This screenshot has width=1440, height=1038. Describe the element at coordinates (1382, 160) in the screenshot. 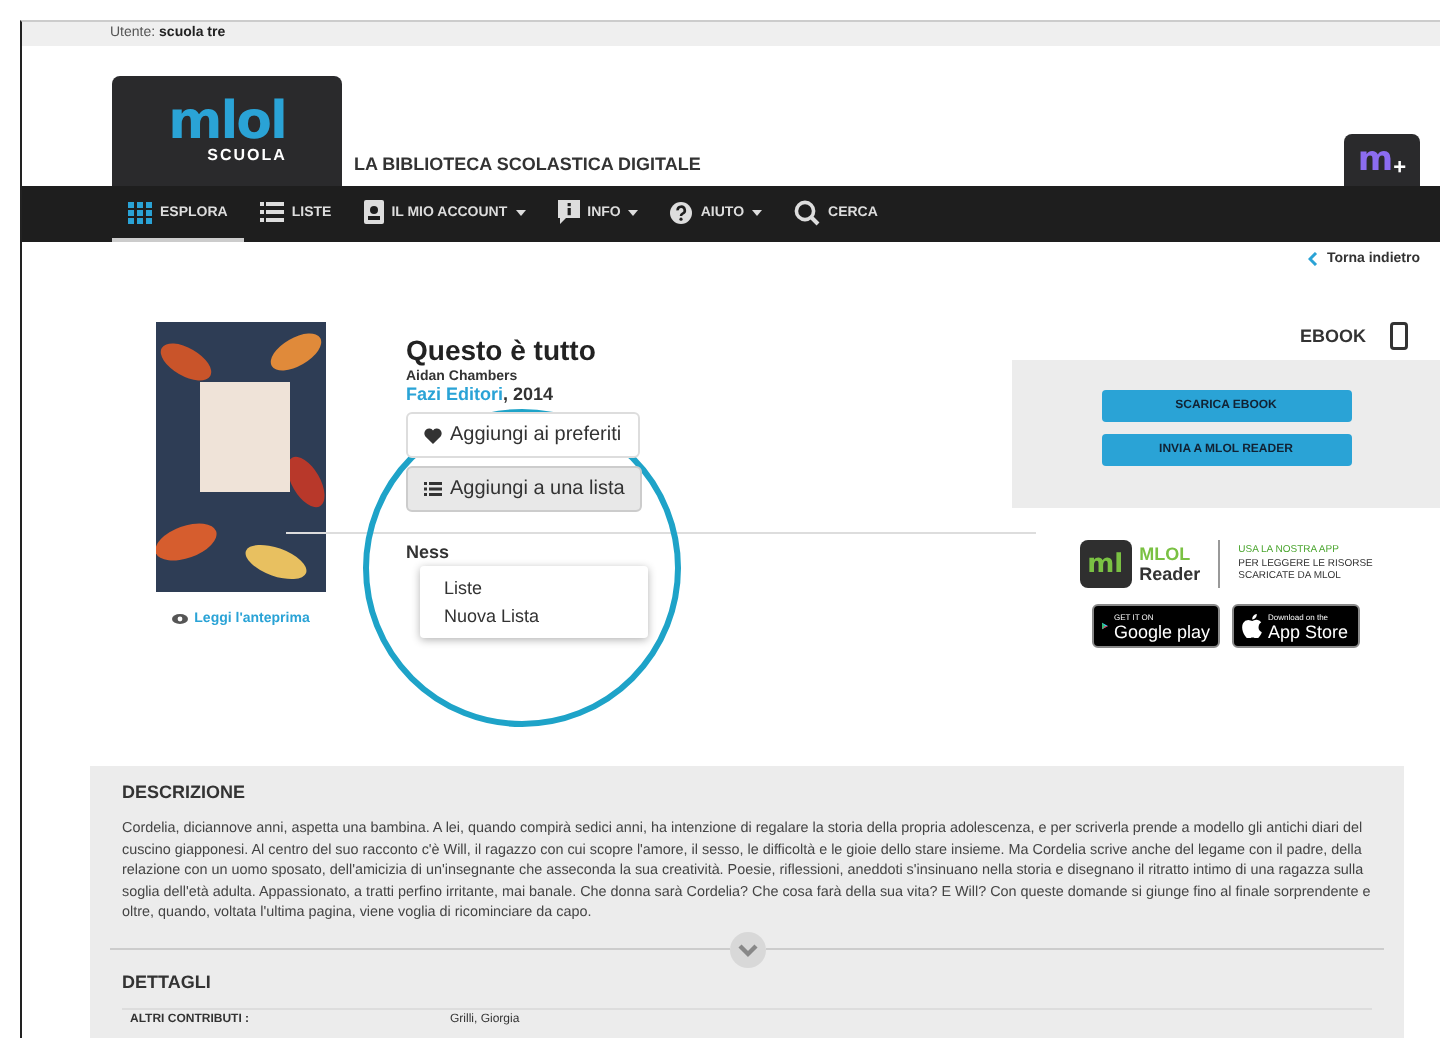

I see `mlol-plus-button: m+` at that location.